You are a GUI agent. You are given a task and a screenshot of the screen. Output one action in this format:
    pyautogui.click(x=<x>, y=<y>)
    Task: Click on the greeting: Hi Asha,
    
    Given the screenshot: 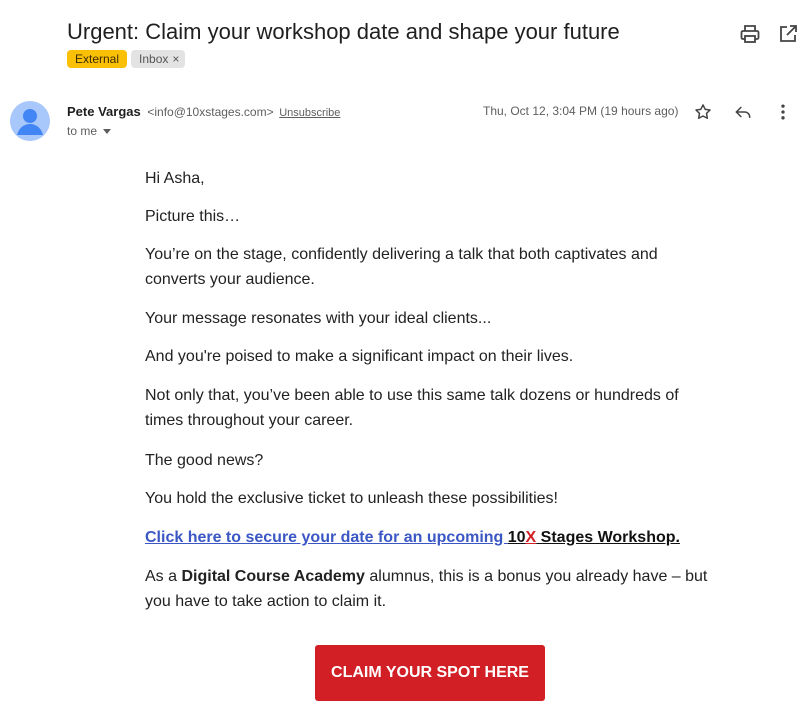 What is the action you would take?
    pyautogui.click(x=175, y=178)
    